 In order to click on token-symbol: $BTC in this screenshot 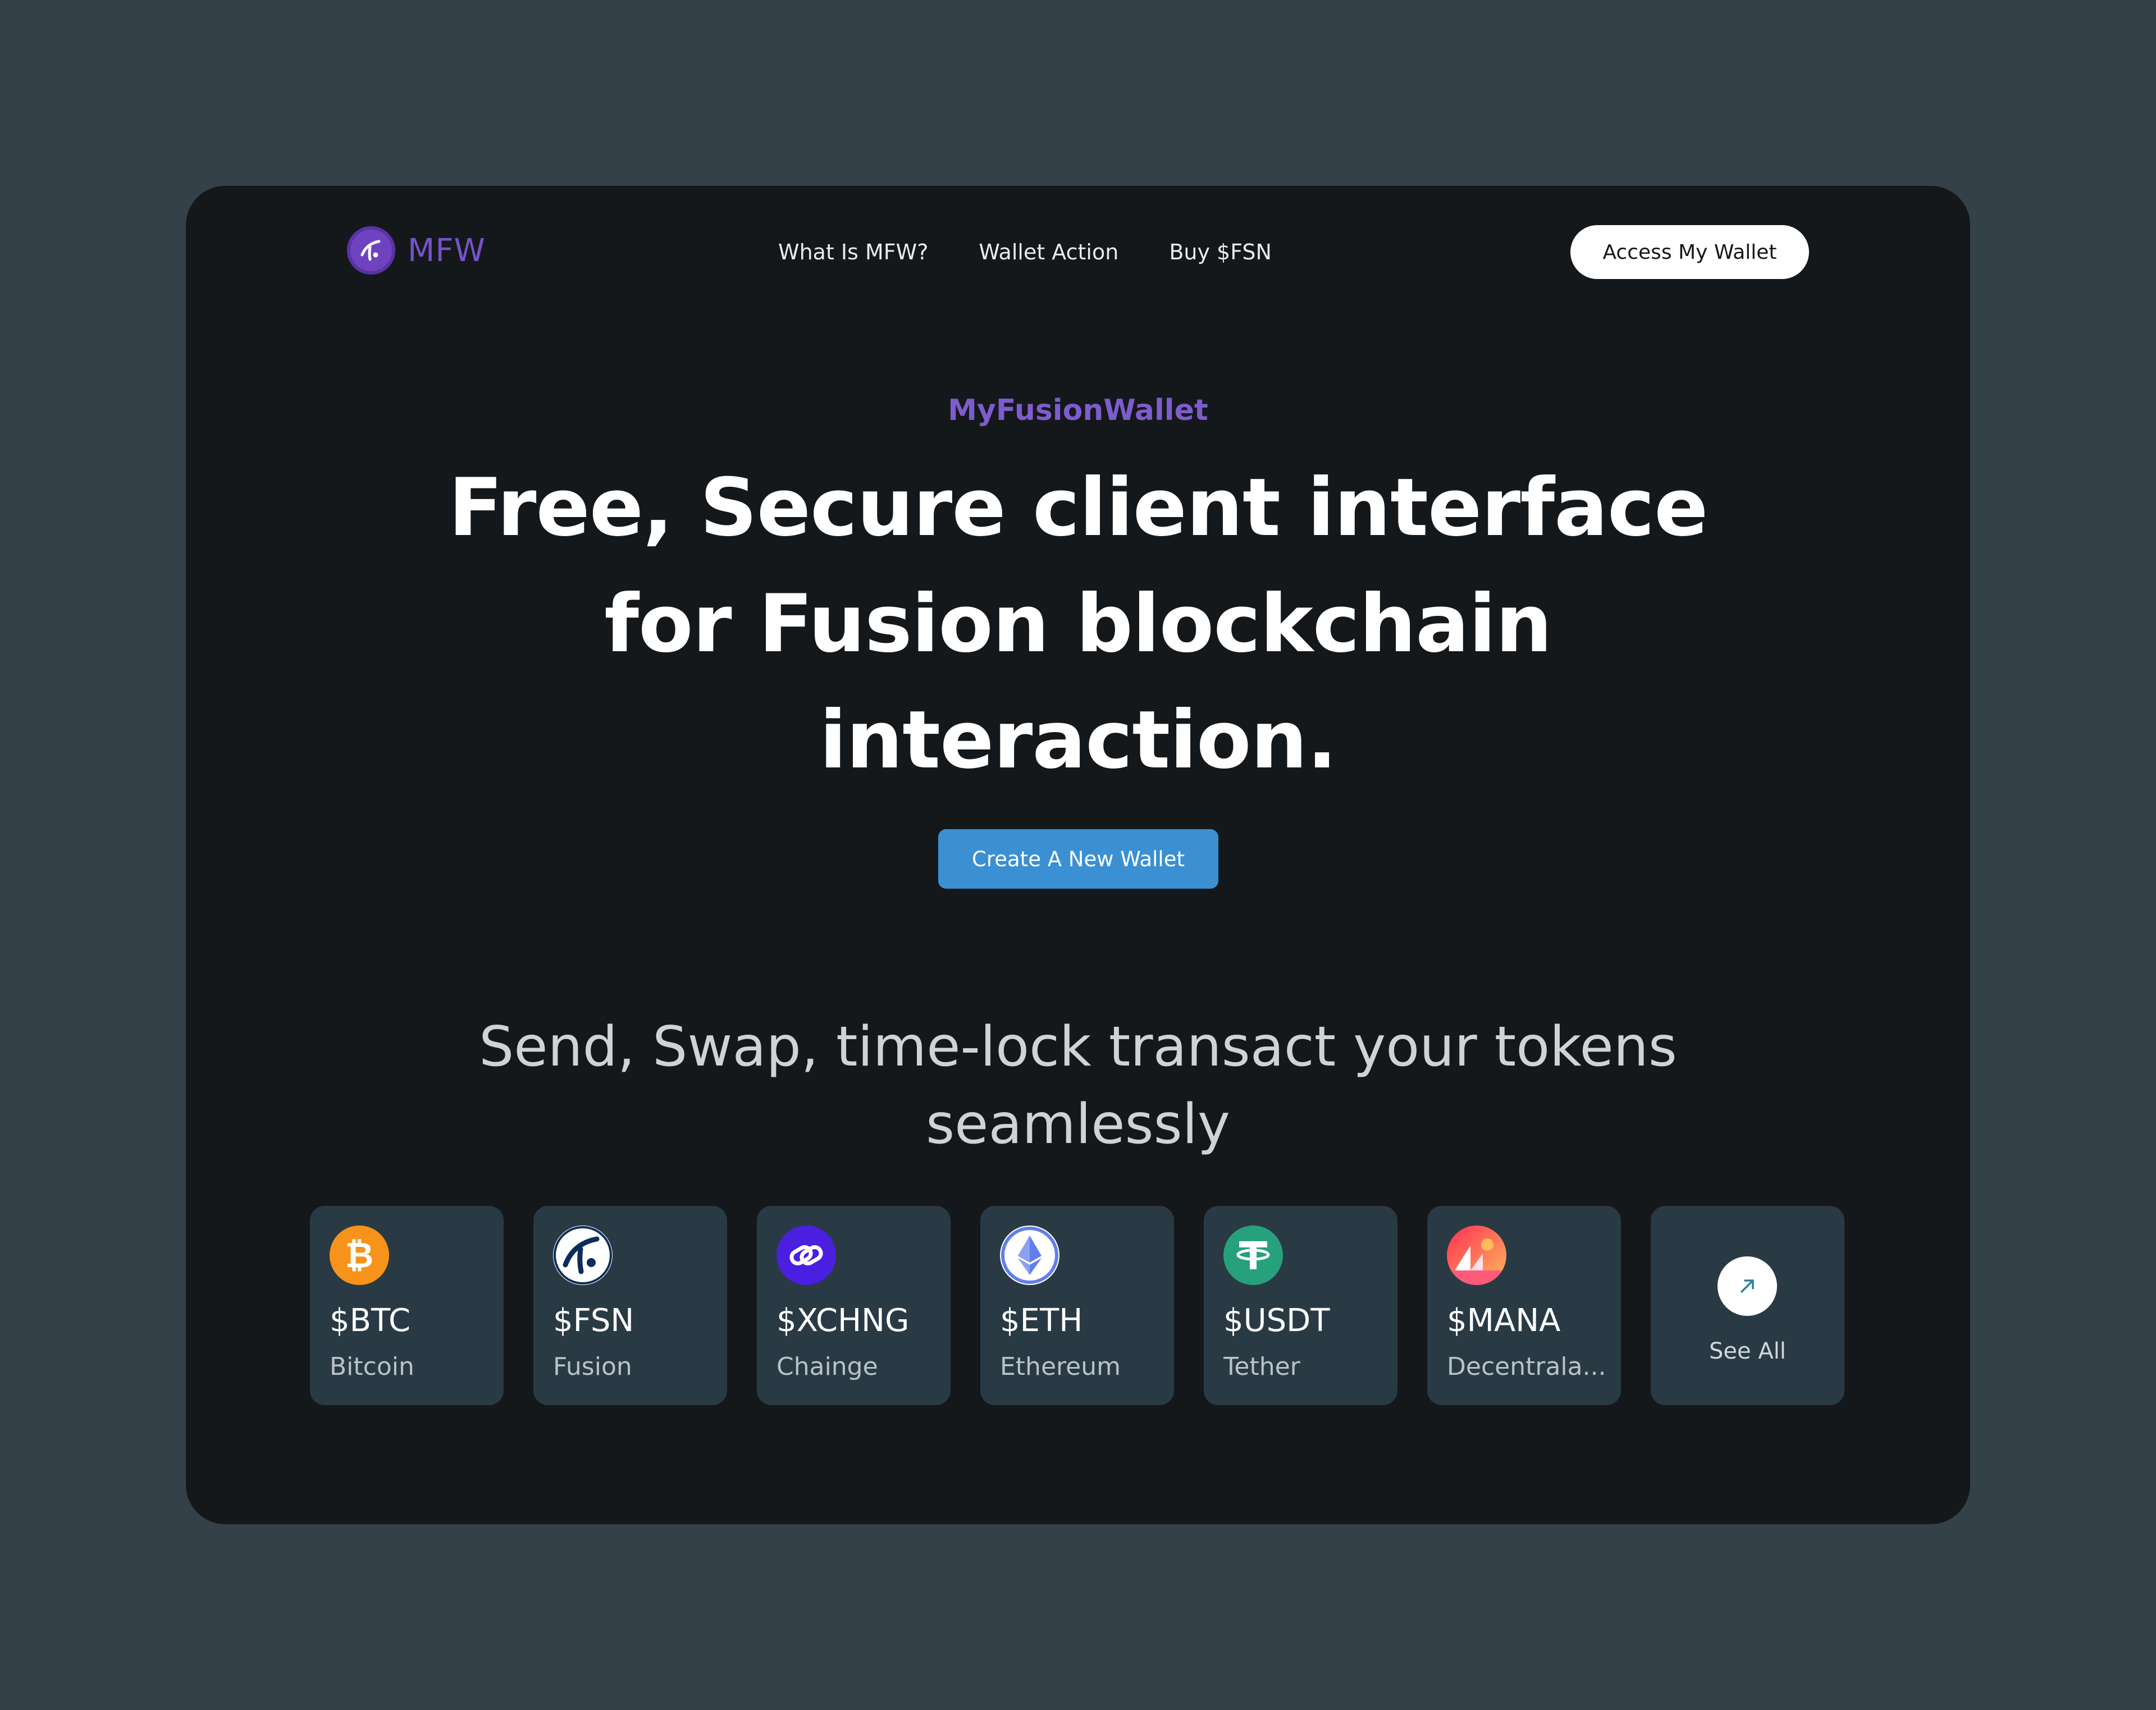, I will do `click(370, 1320)`.